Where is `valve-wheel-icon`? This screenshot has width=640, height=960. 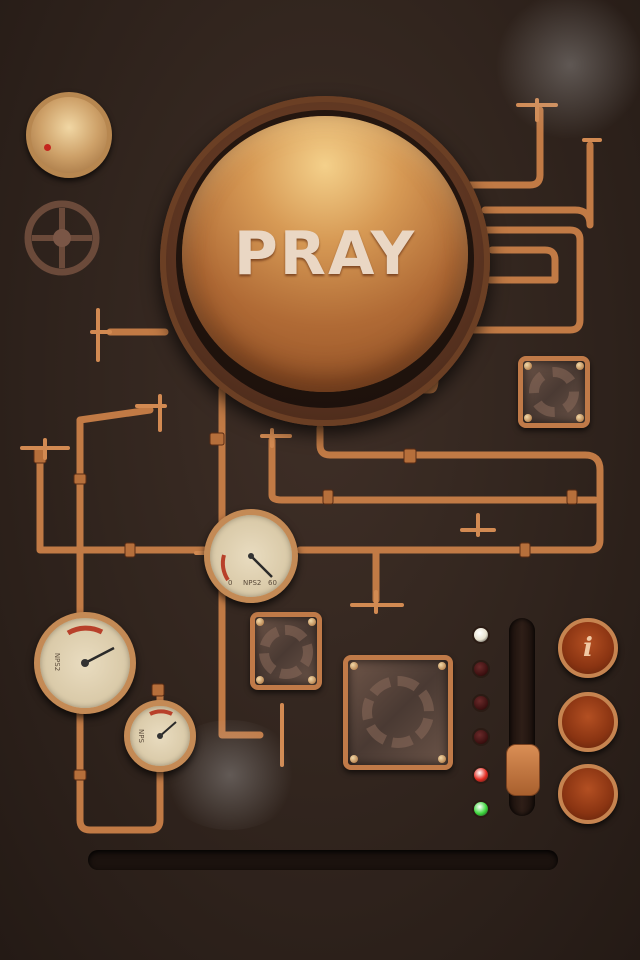 valve-wheel-icon is located at coordinates (62, 238).